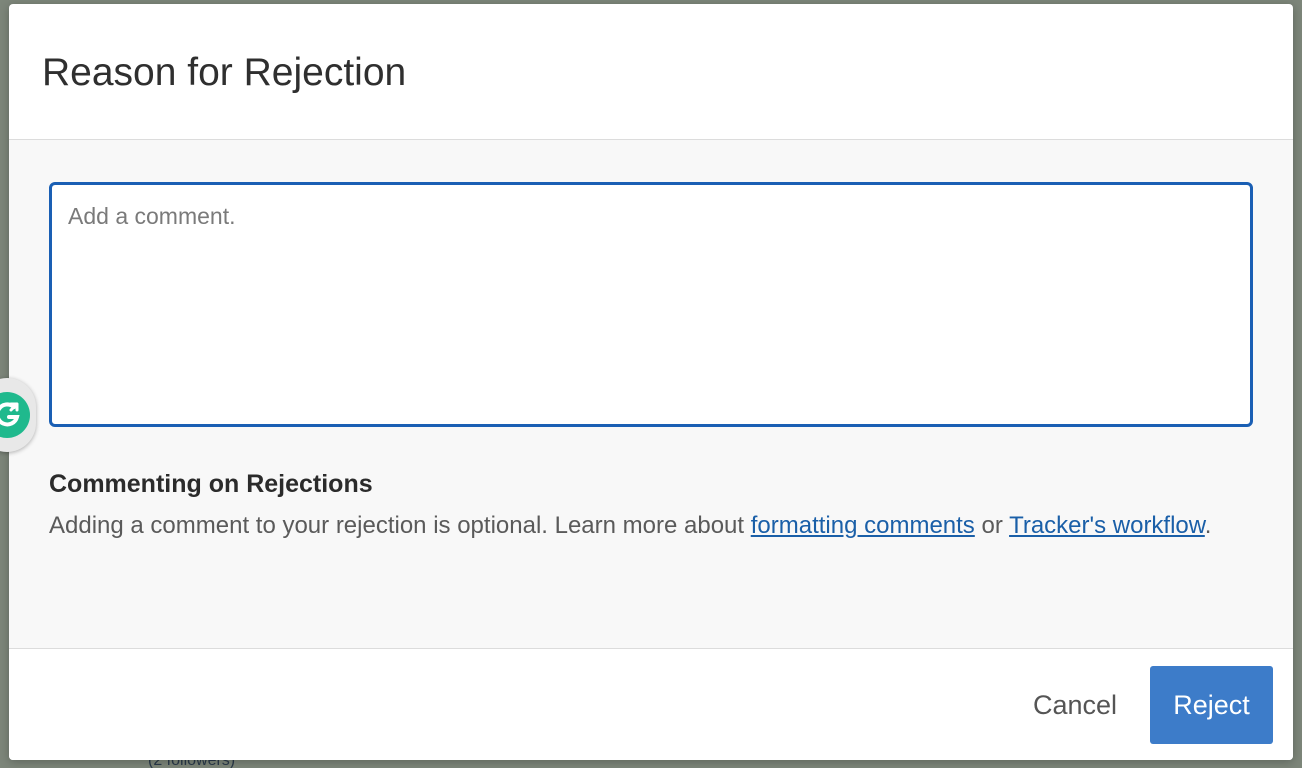 This screenshot has width=1302, height=768. I want to click on help-text-or: or, so click(992, 525).